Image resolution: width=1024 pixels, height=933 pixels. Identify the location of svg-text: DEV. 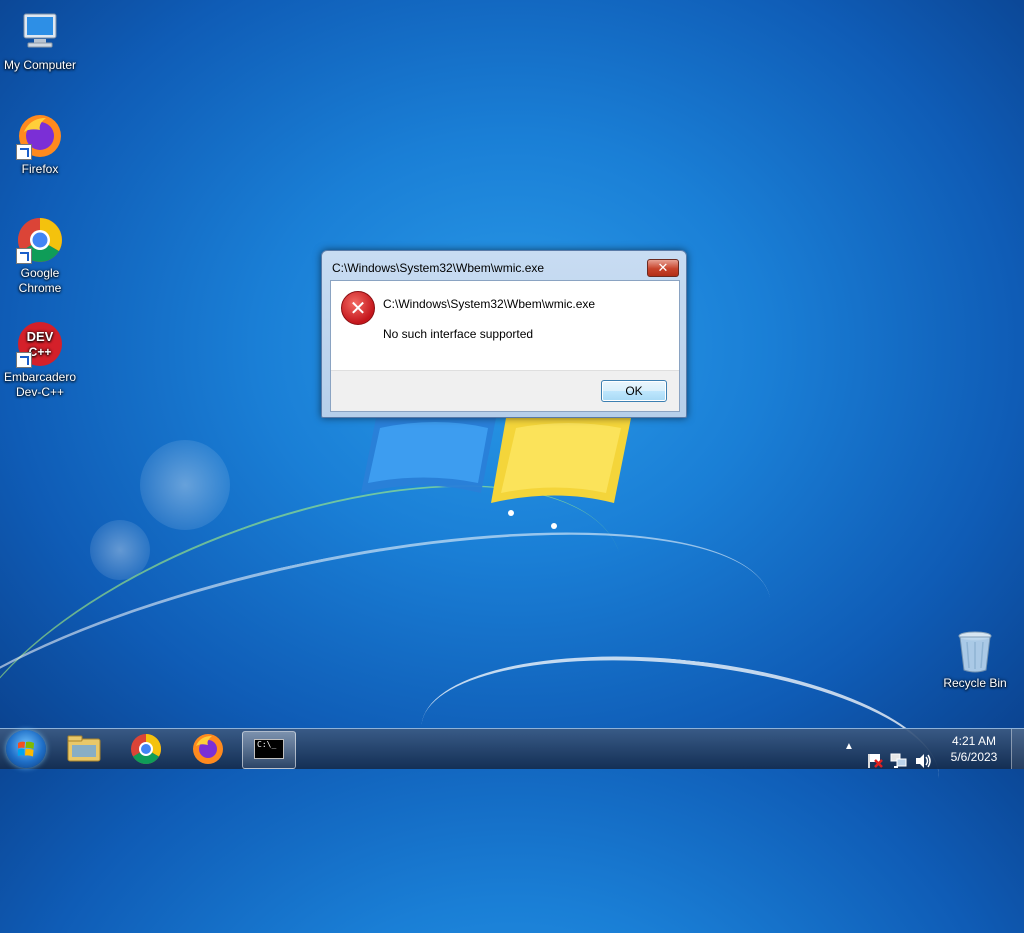
(40, 336).